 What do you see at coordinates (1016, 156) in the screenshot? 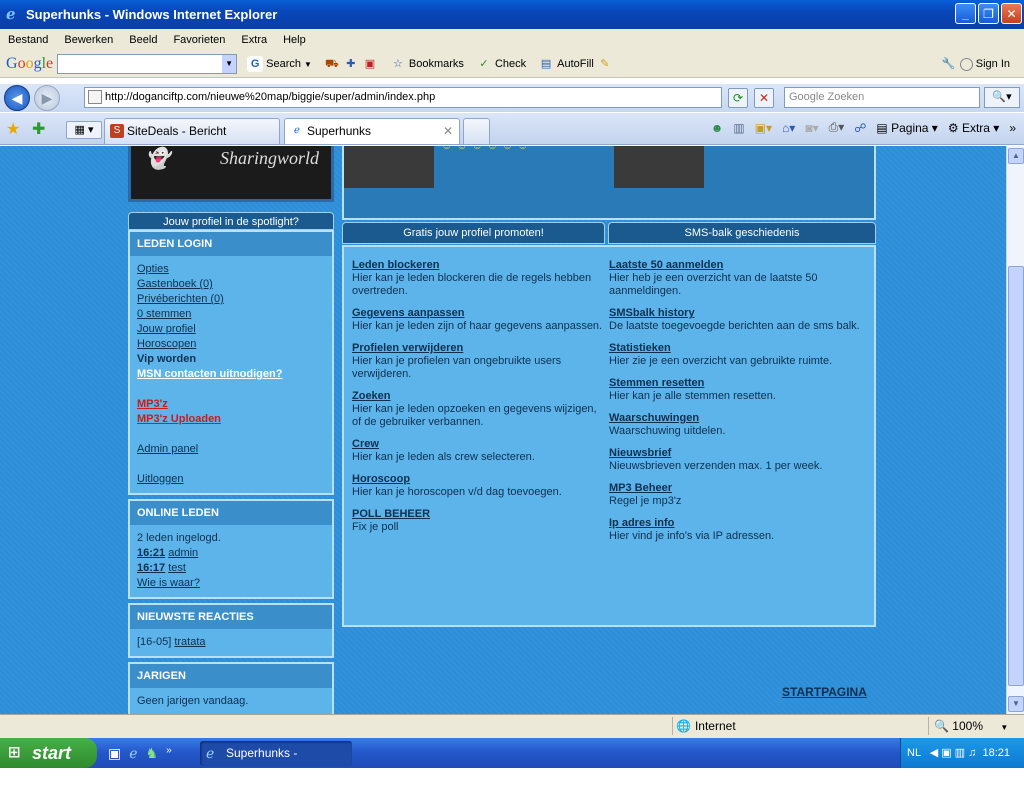
I see `scroll-up-icon: ▲` at bounding box center [1016, 156].